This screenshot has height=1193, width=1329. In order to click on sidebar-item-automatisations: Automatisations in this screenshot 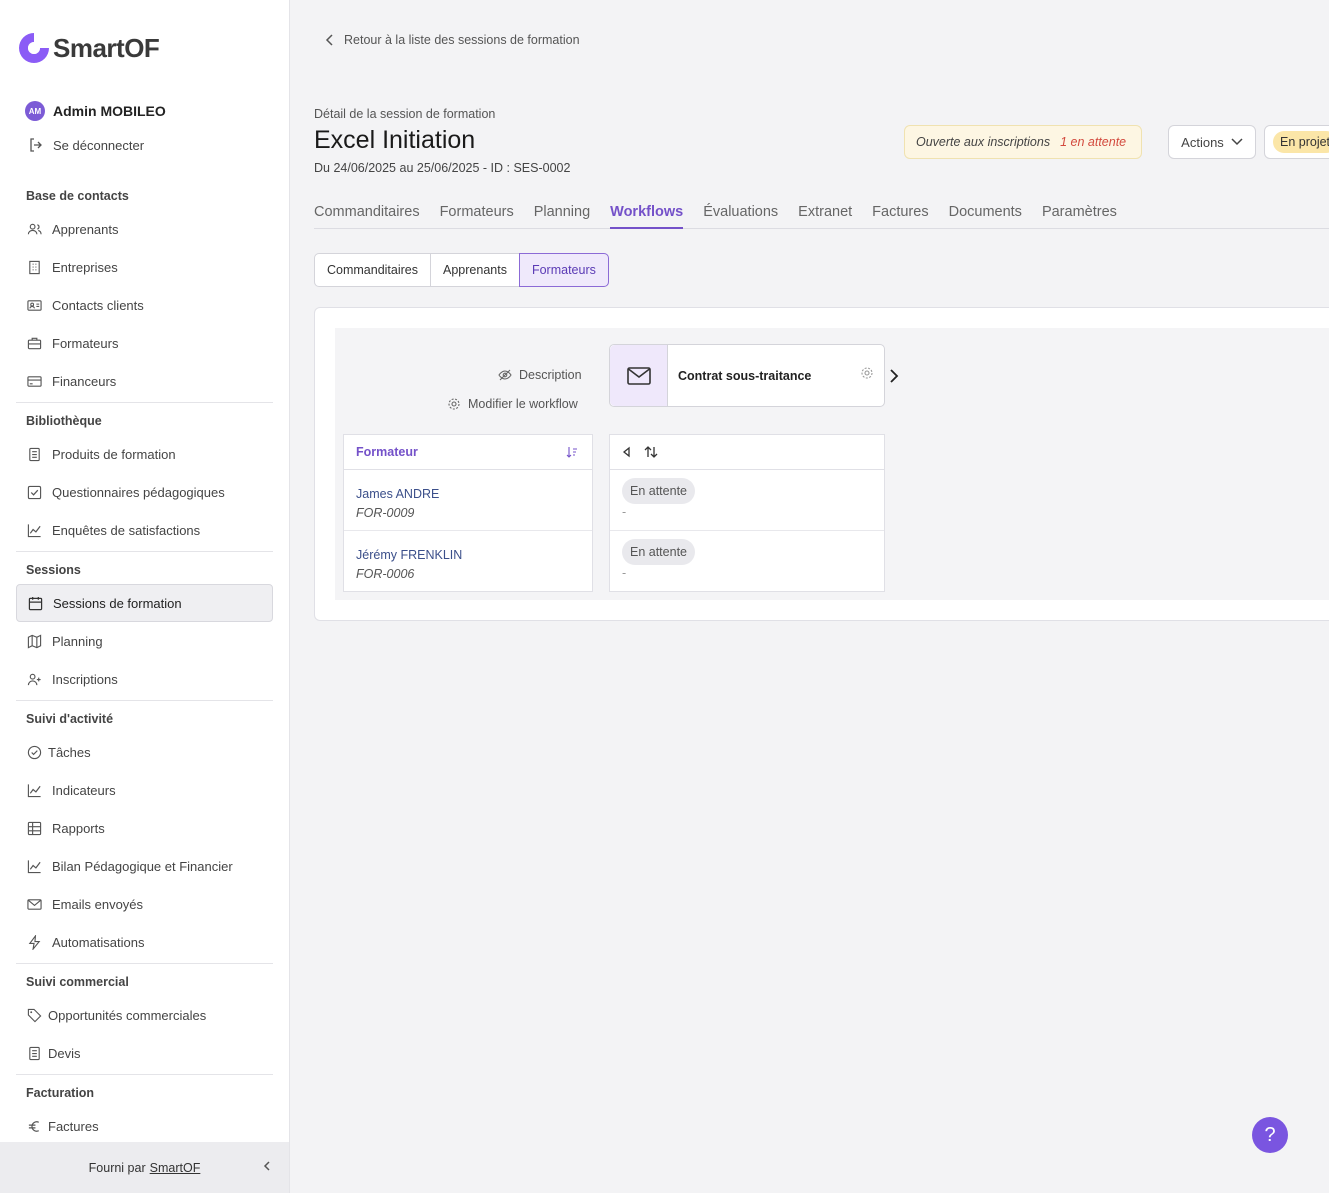, I will do `click(144, 942)`.